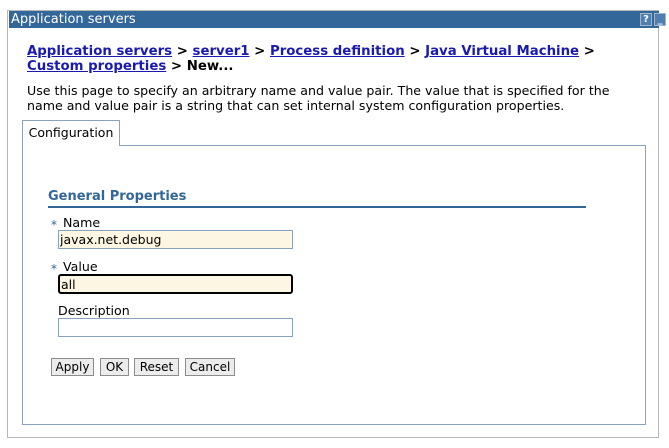  I want to click on cancel-button: Cancel, so click(210, 367).